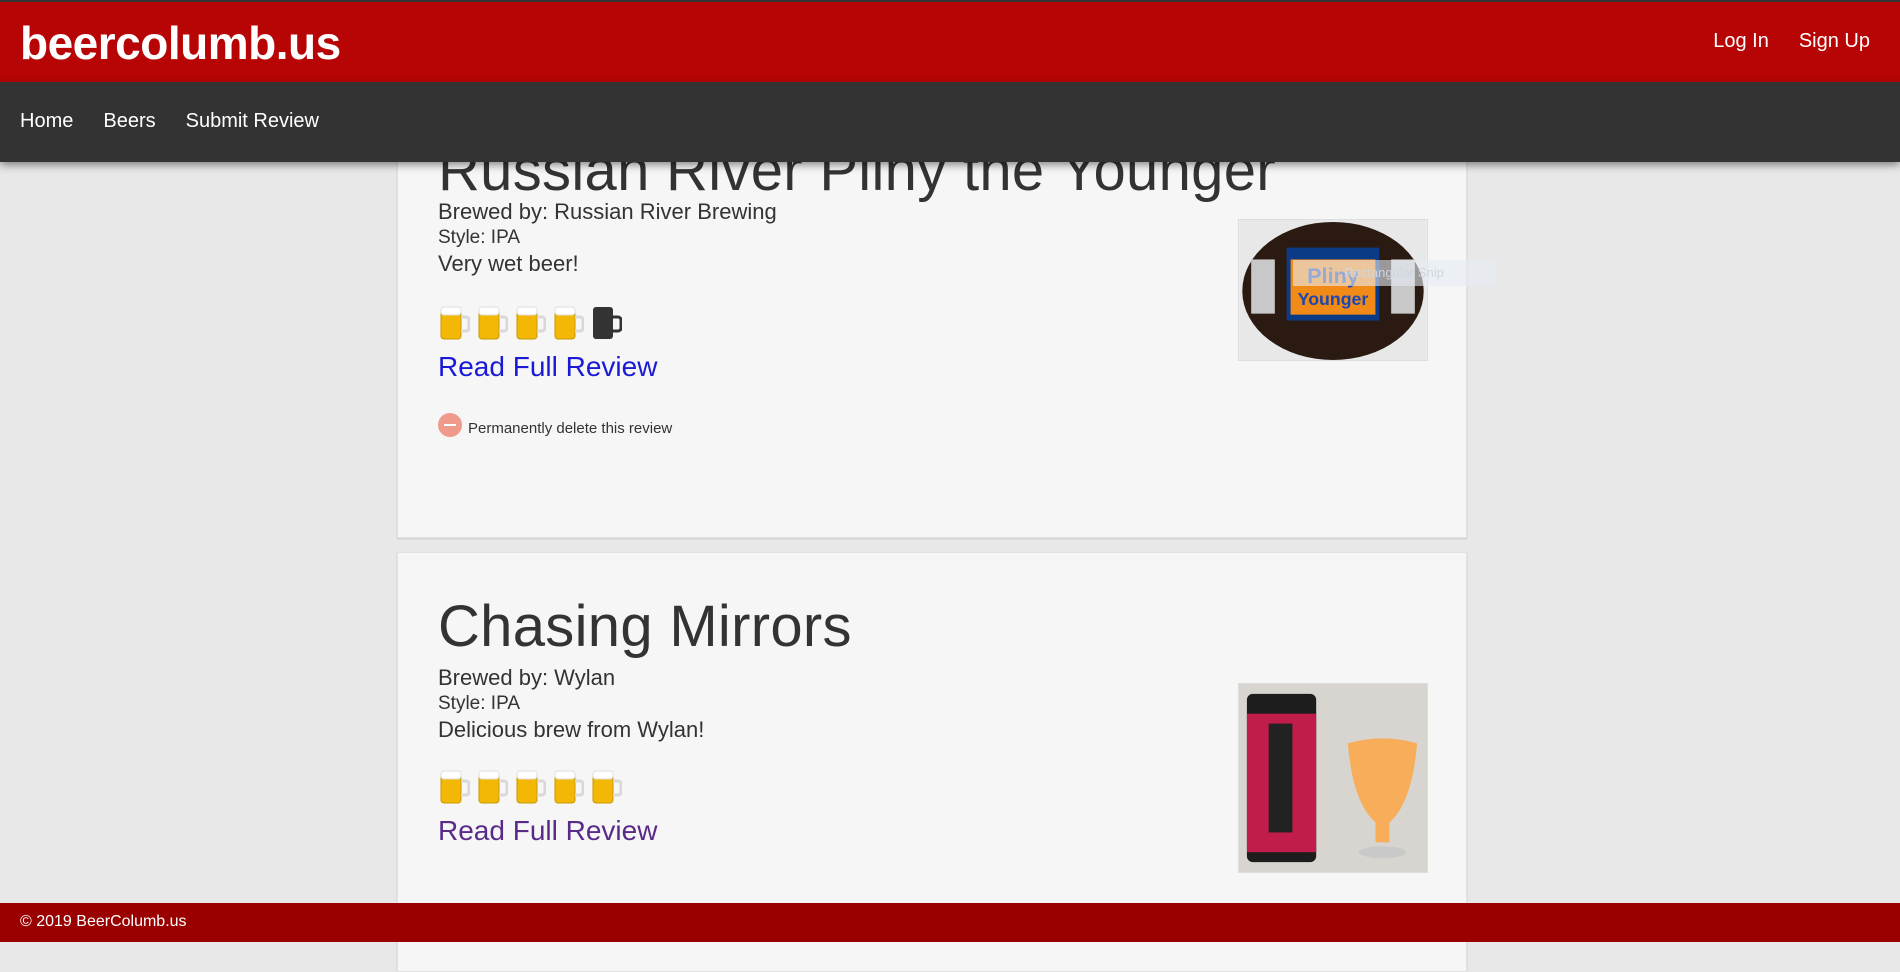  Describe the element at coordinates (1834, 41) in the screenshot. I see `signup-link: Sign Up` at that location.